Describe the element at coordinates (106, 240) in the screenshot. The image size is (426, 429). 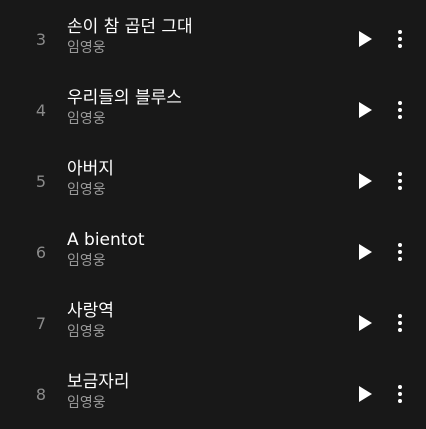
I see `track-title: A bientot` at that location.